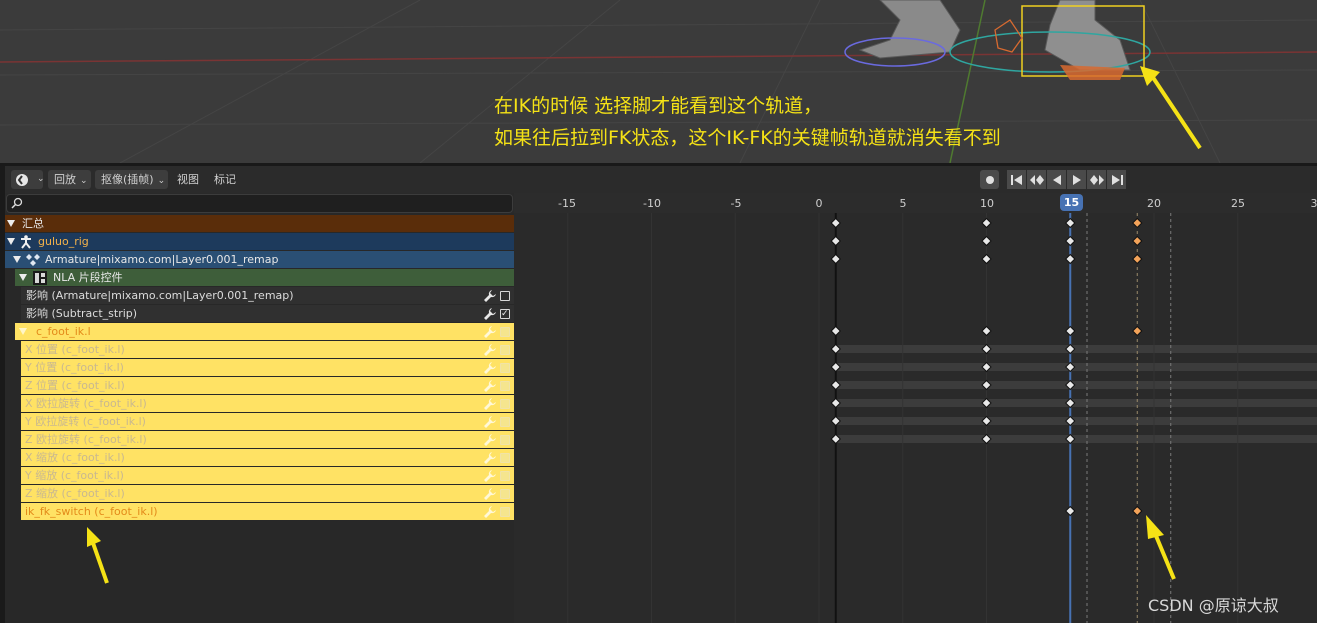 The image size is (1317, 623). I want to click on tick-label: -15, so click(567, 203).